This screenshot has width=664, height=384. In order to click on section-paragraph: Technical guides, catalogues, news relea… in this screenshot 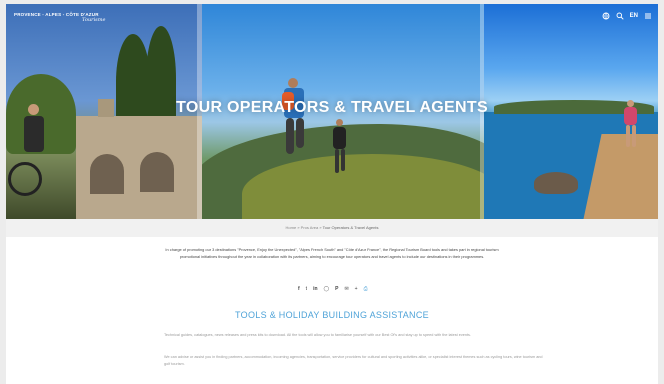, I will do `click(317, 335)`.